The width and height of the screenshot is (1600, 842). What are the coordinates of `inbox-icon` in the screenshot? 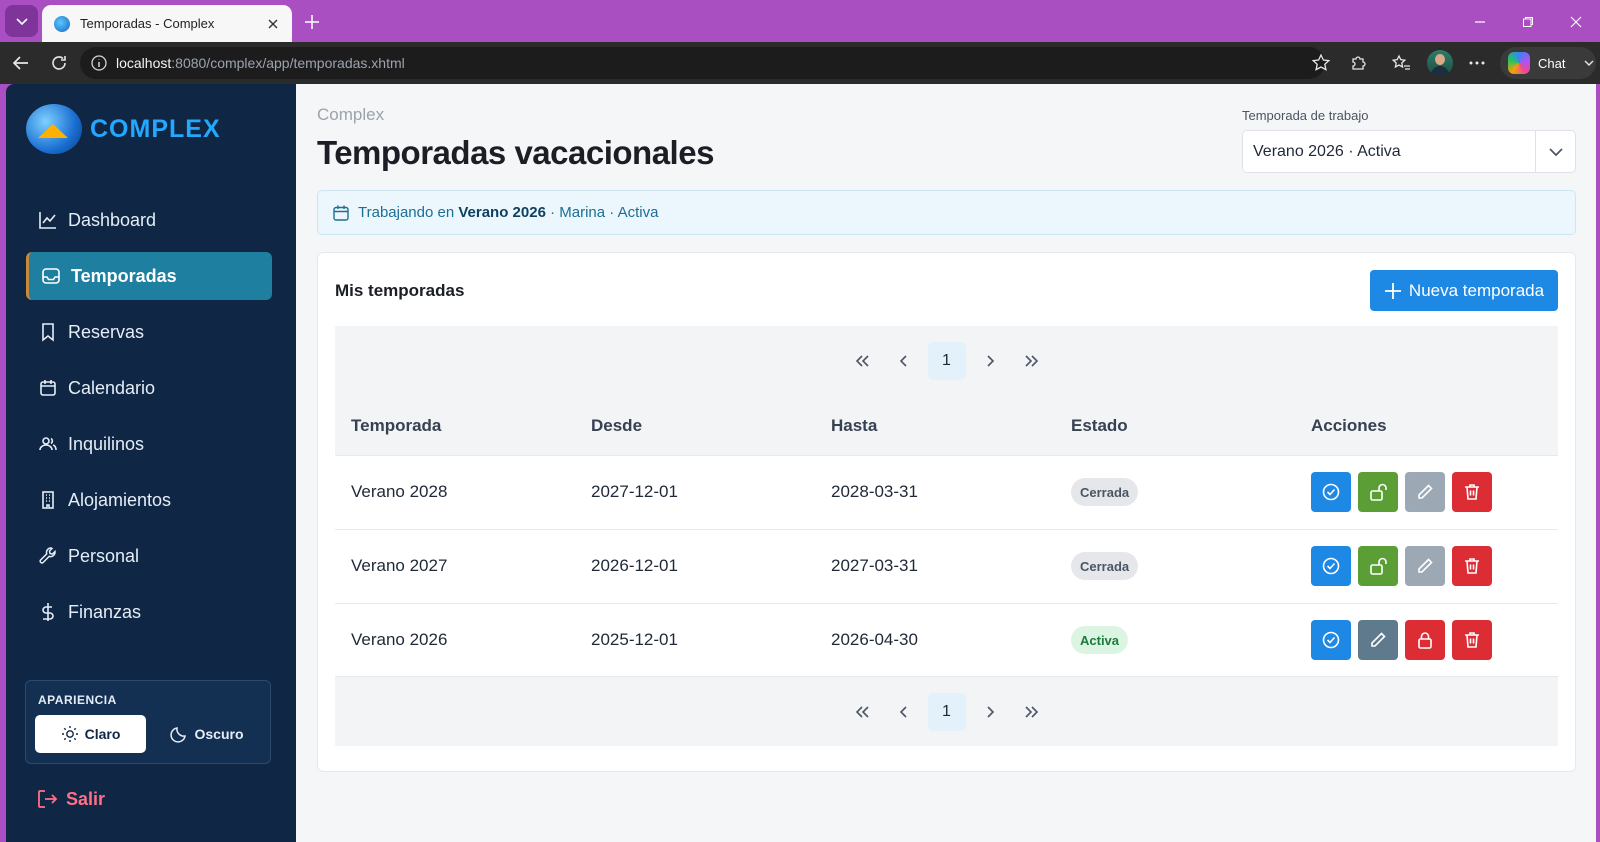 It's located at (51, 276).